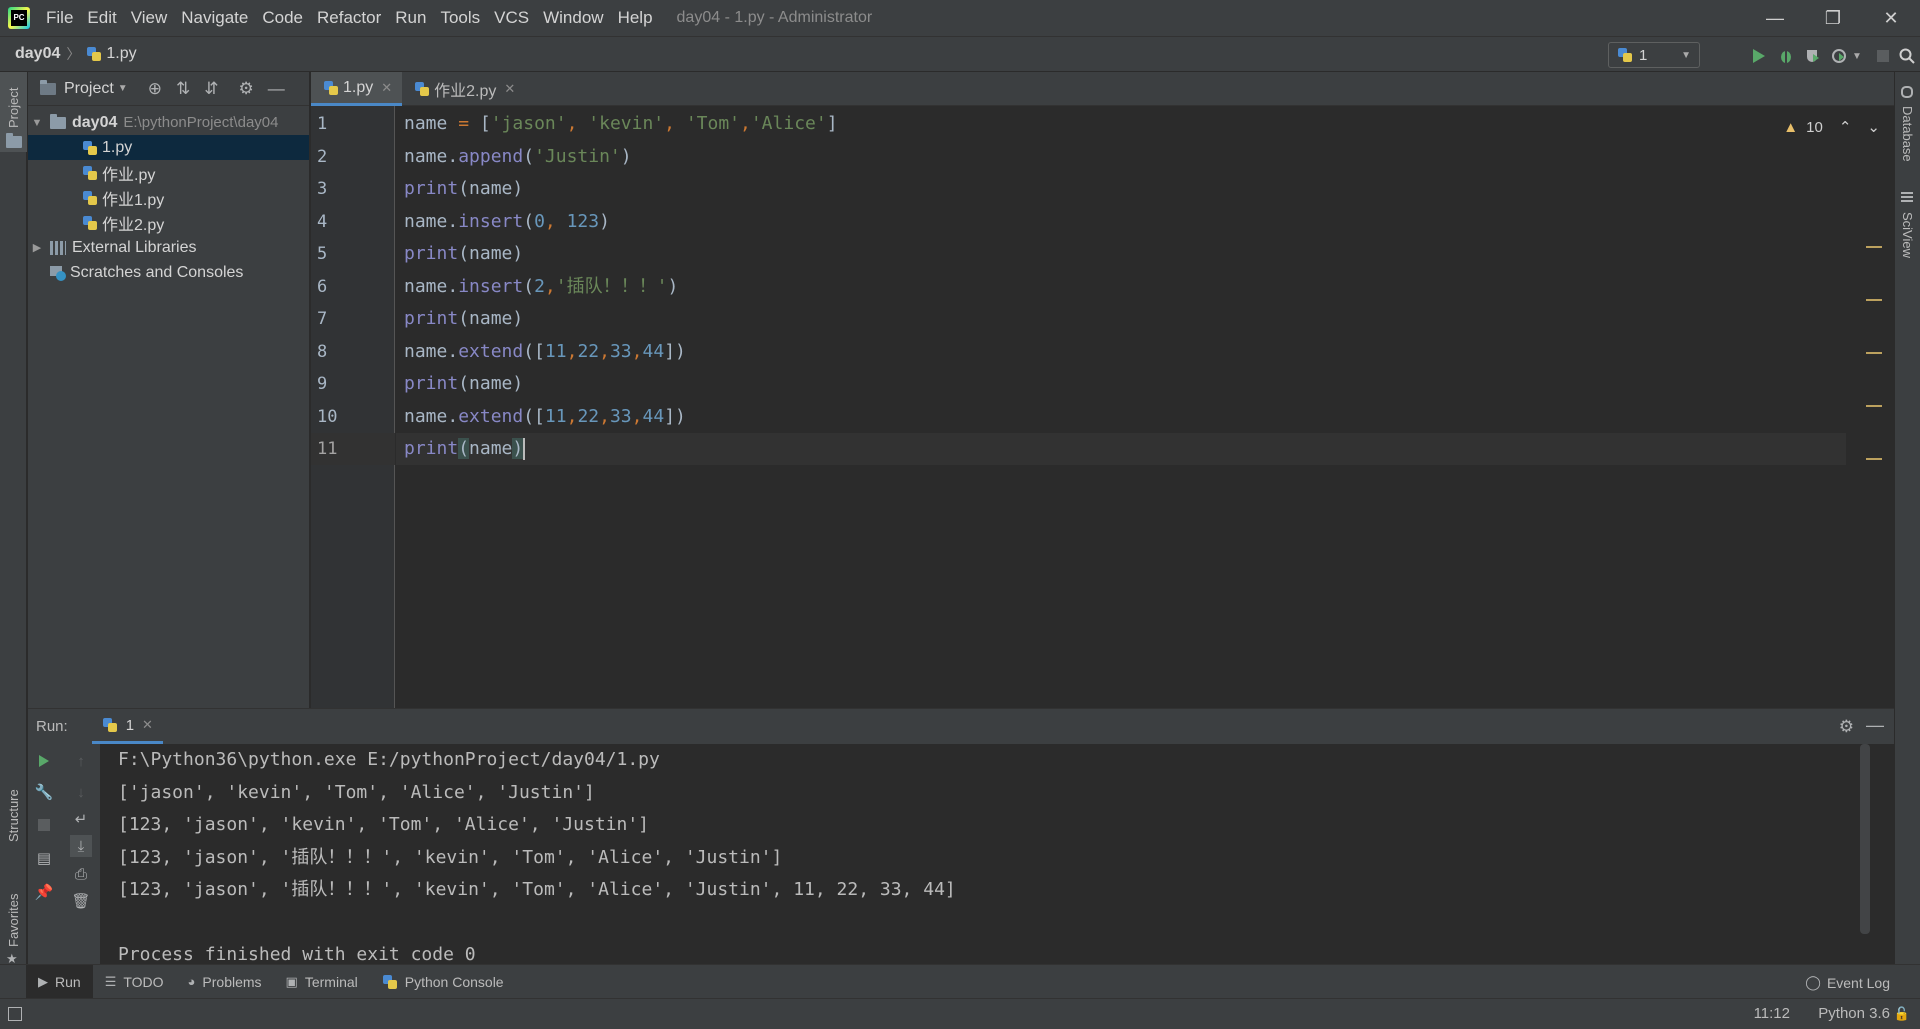  I want to click on editor-tab-zuoye2: 作业2.py ✕, so click(463, 89).